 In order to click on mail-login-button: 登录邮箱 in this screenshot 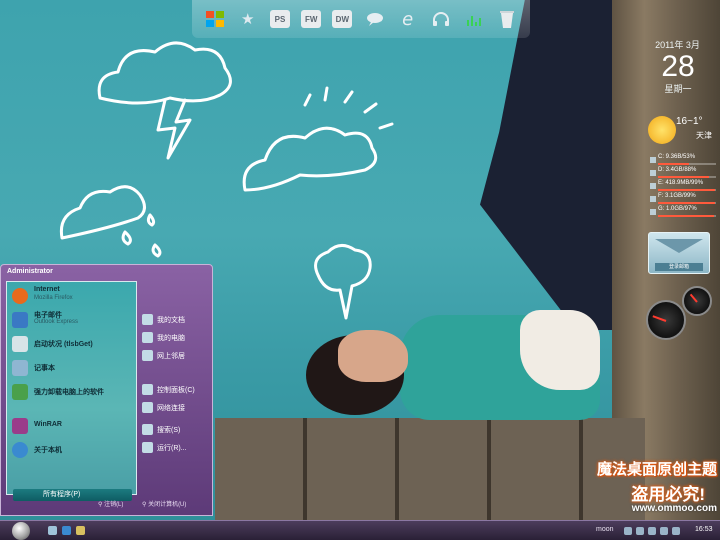, I will do `click(679, 267)`.